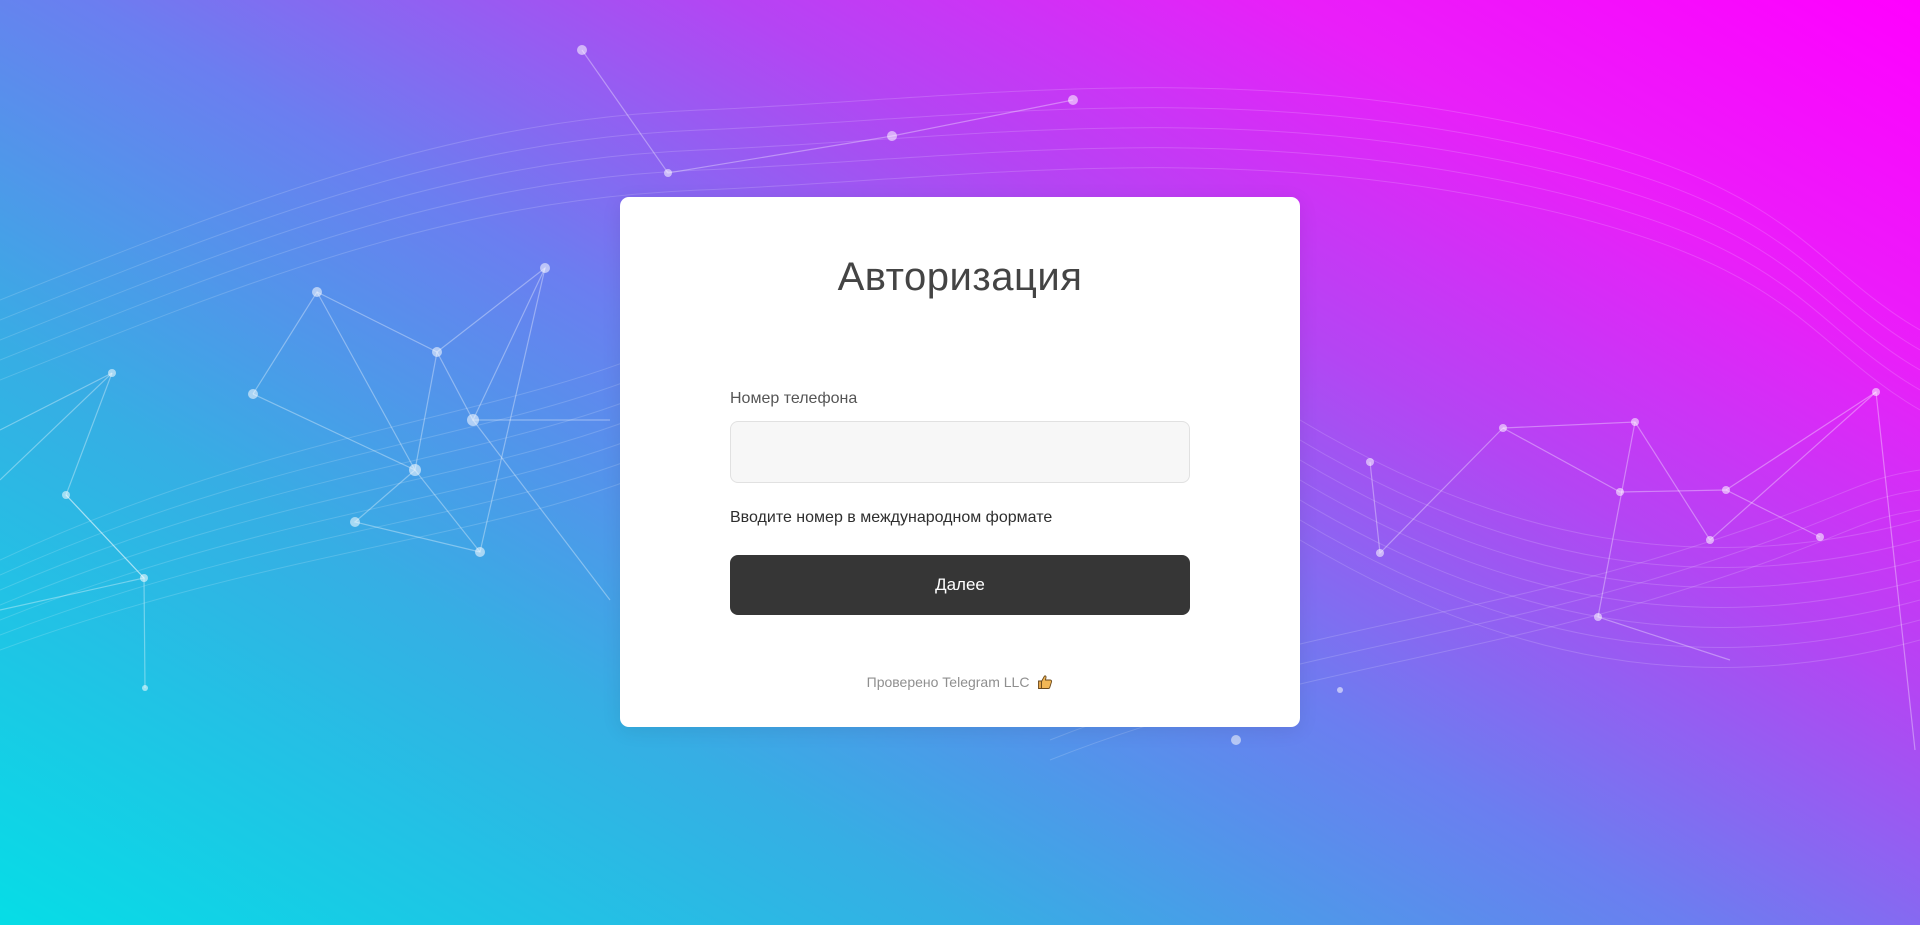 The image size is (1920, 925). I want to click on next-button: Далее, so click(960, 585).